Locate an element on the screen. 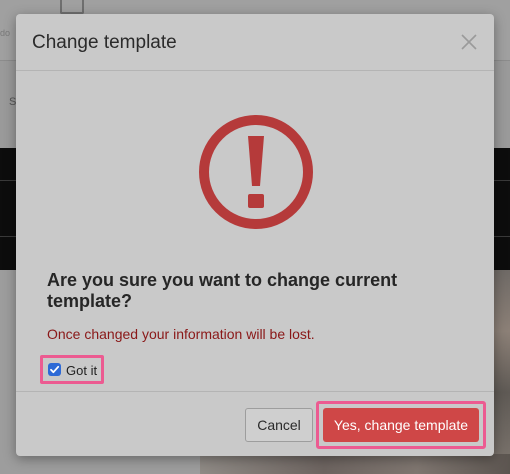  checkmark-icon is located at coordinates (55, 369).